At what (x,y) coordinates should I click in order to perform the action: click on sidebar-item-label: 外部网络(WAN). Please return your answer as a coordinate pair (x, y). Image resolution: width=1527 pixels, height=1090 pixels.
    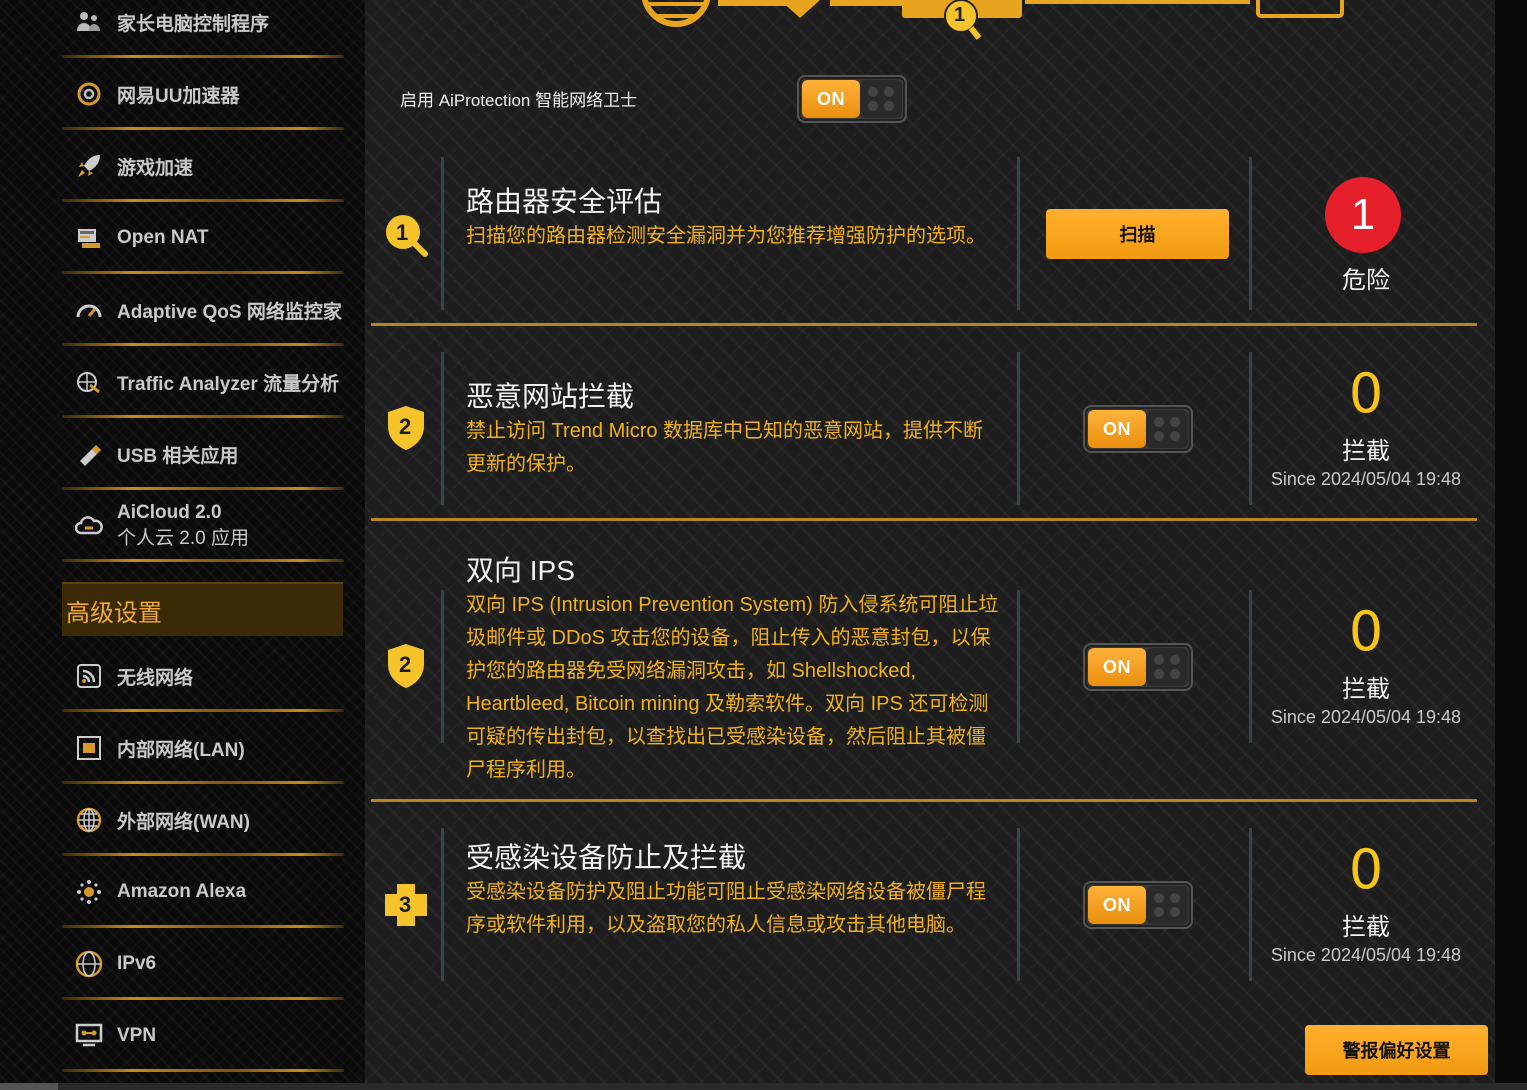
    Looking at the image, I should click on (183, 822).